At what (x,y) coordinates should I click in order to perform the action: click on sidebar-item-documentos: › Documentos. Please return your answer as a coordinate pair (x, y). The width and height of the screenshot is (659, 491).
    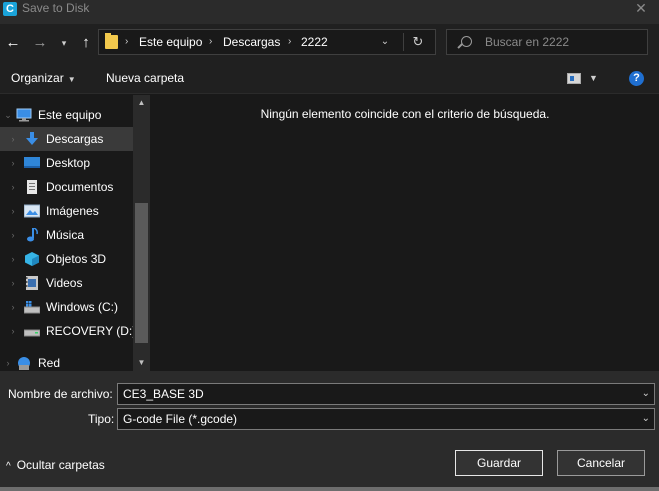
    Looking at the image, I should click on (66, 187).